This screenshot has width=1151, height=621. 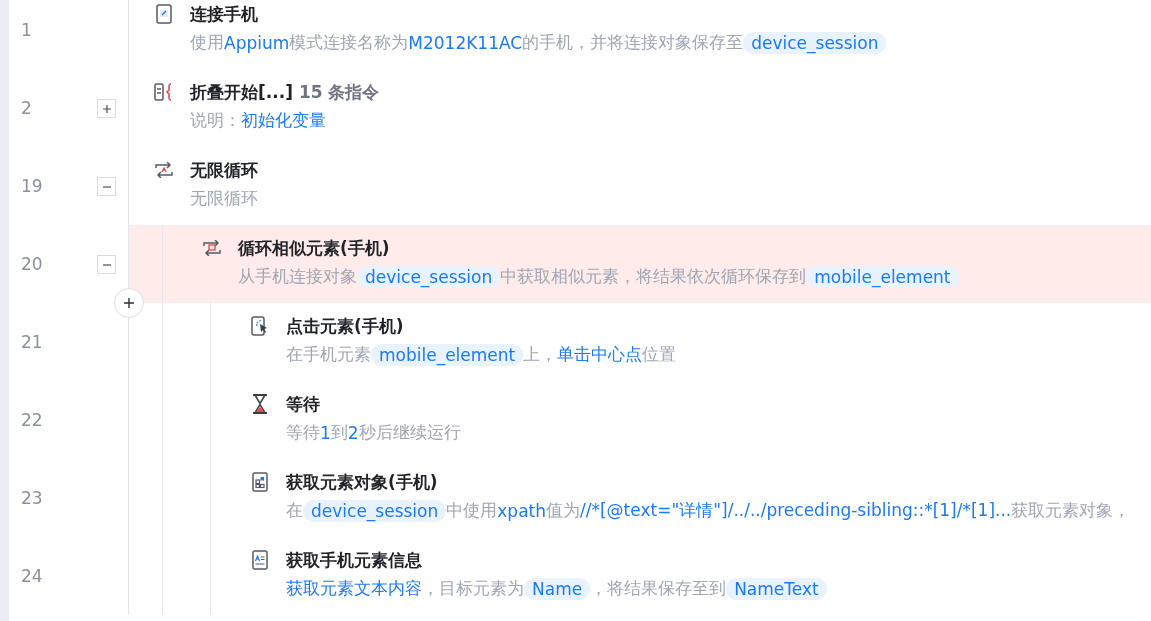 I want to click on step-row: 等待 等待1到2秒后继续运行, so click(x=640, y=420).